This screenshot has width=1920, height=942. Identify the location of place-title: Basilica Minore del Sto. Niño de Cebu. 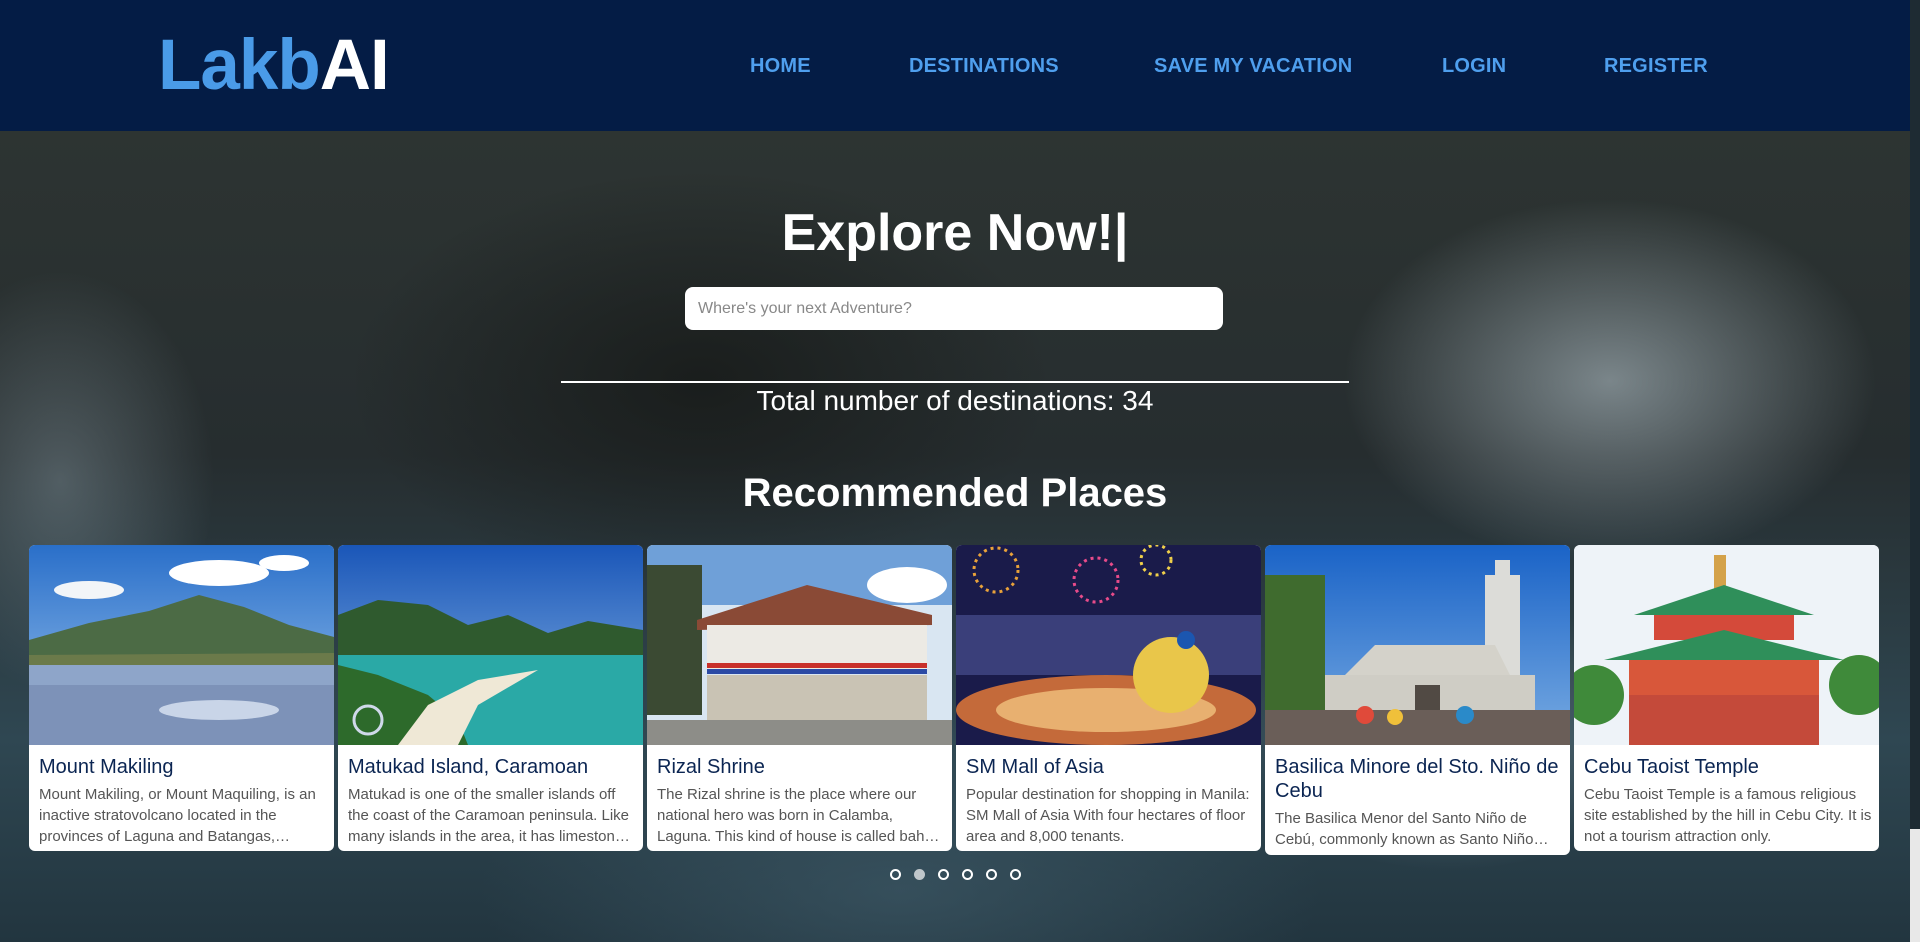
(1417, 779).